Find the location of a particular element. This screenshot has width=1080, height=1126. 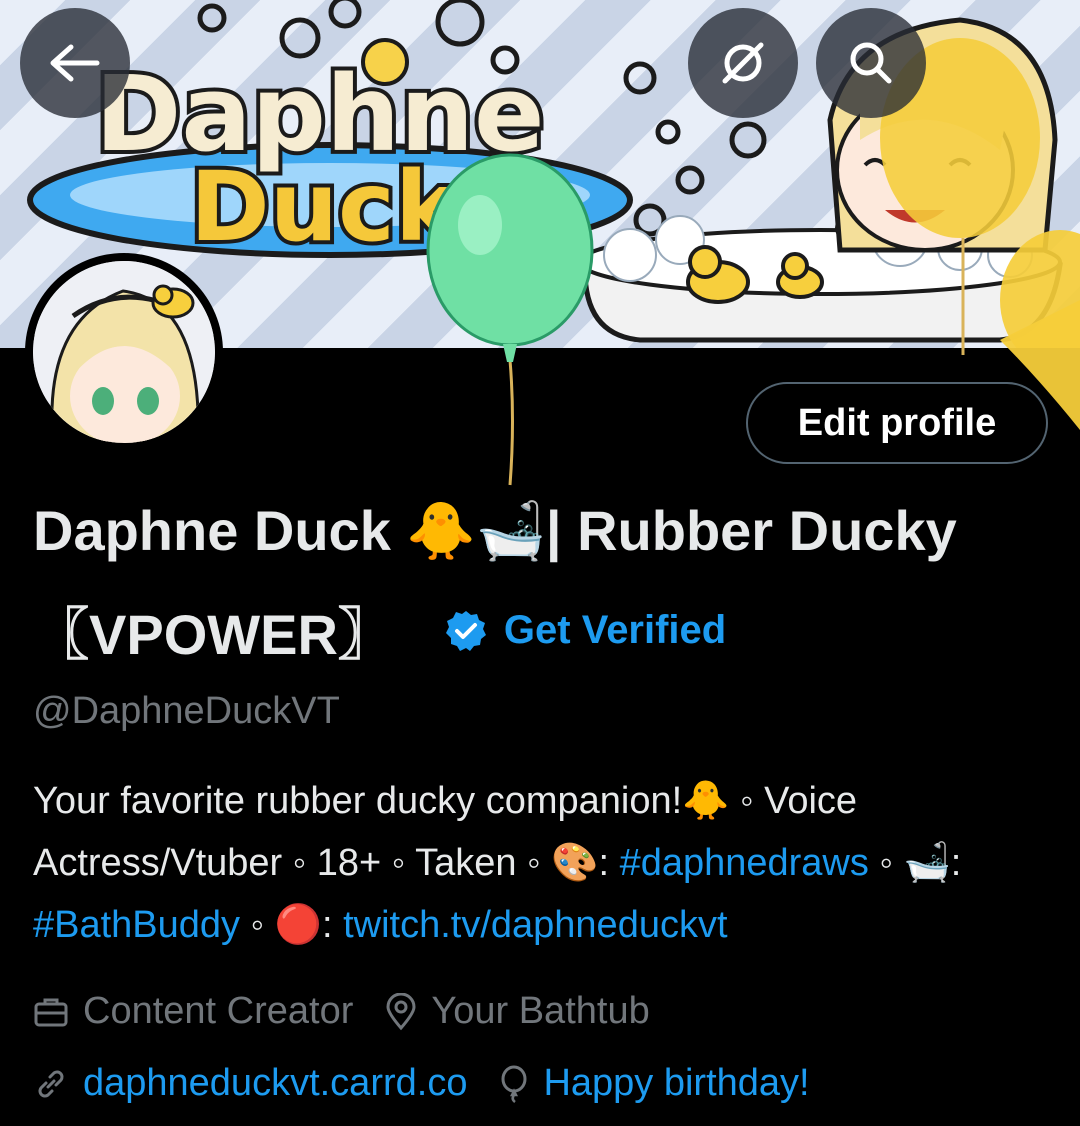

location-label: Your Bathtub is located at coordinates (540, 1011).